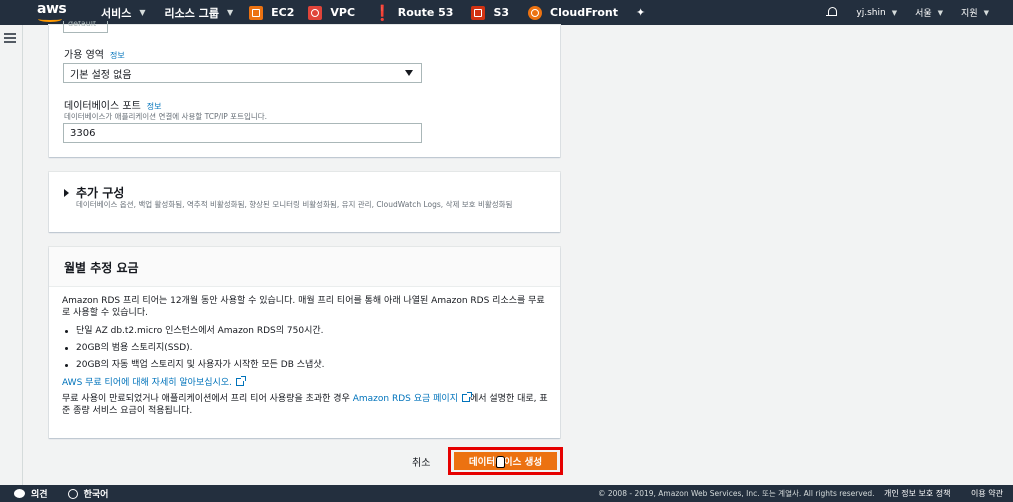 The width and height of the screenshot is (1013, 502). Describe the element at coordinates (33, 12) in the screenshot. I see `aws-logo: aws` at that location.